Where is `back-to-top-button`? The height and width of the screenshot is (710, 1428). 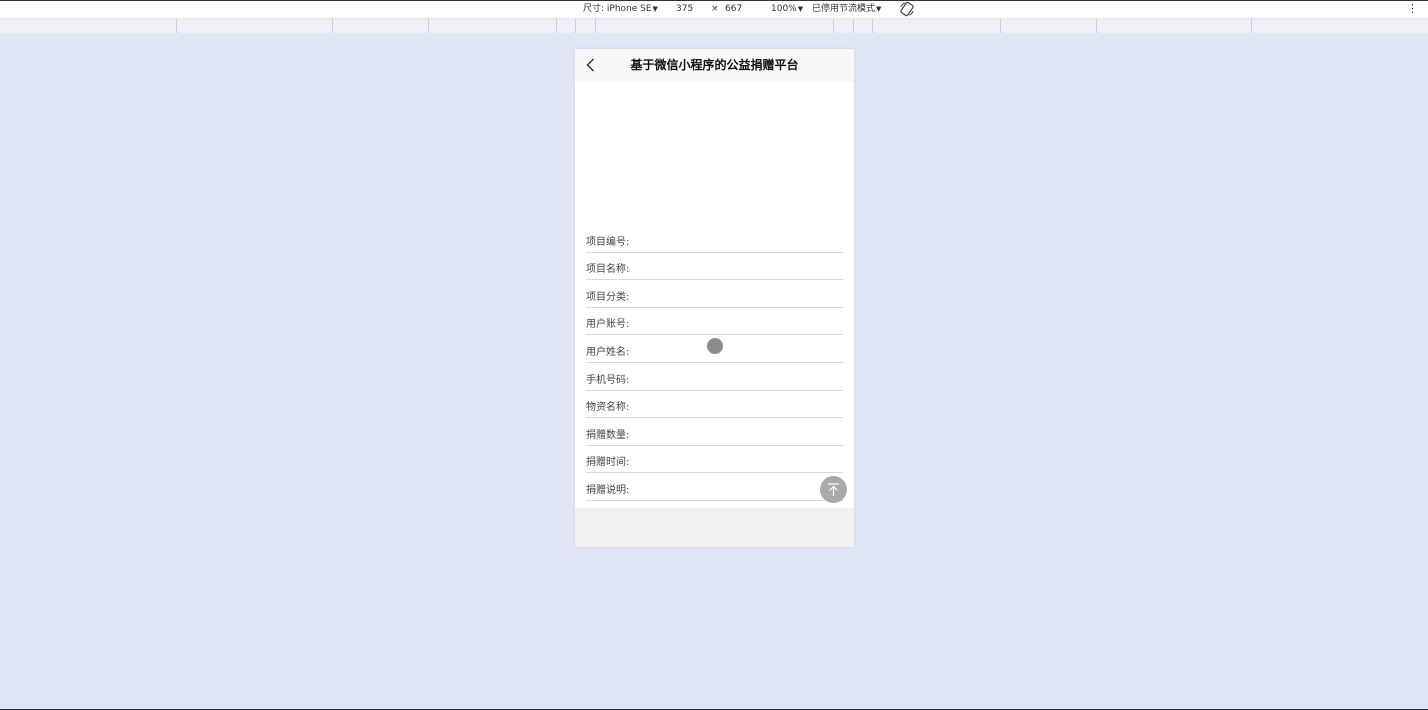 back-to-top-button is located at coordinates (833, 489).